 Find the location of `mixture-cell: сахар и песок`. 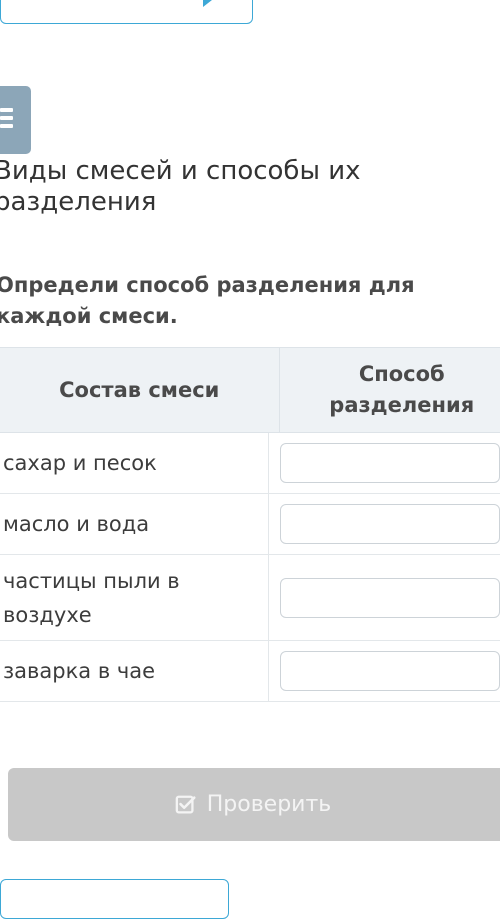

mixture-cell: сахар и песок is located at coordinates (134, 463).